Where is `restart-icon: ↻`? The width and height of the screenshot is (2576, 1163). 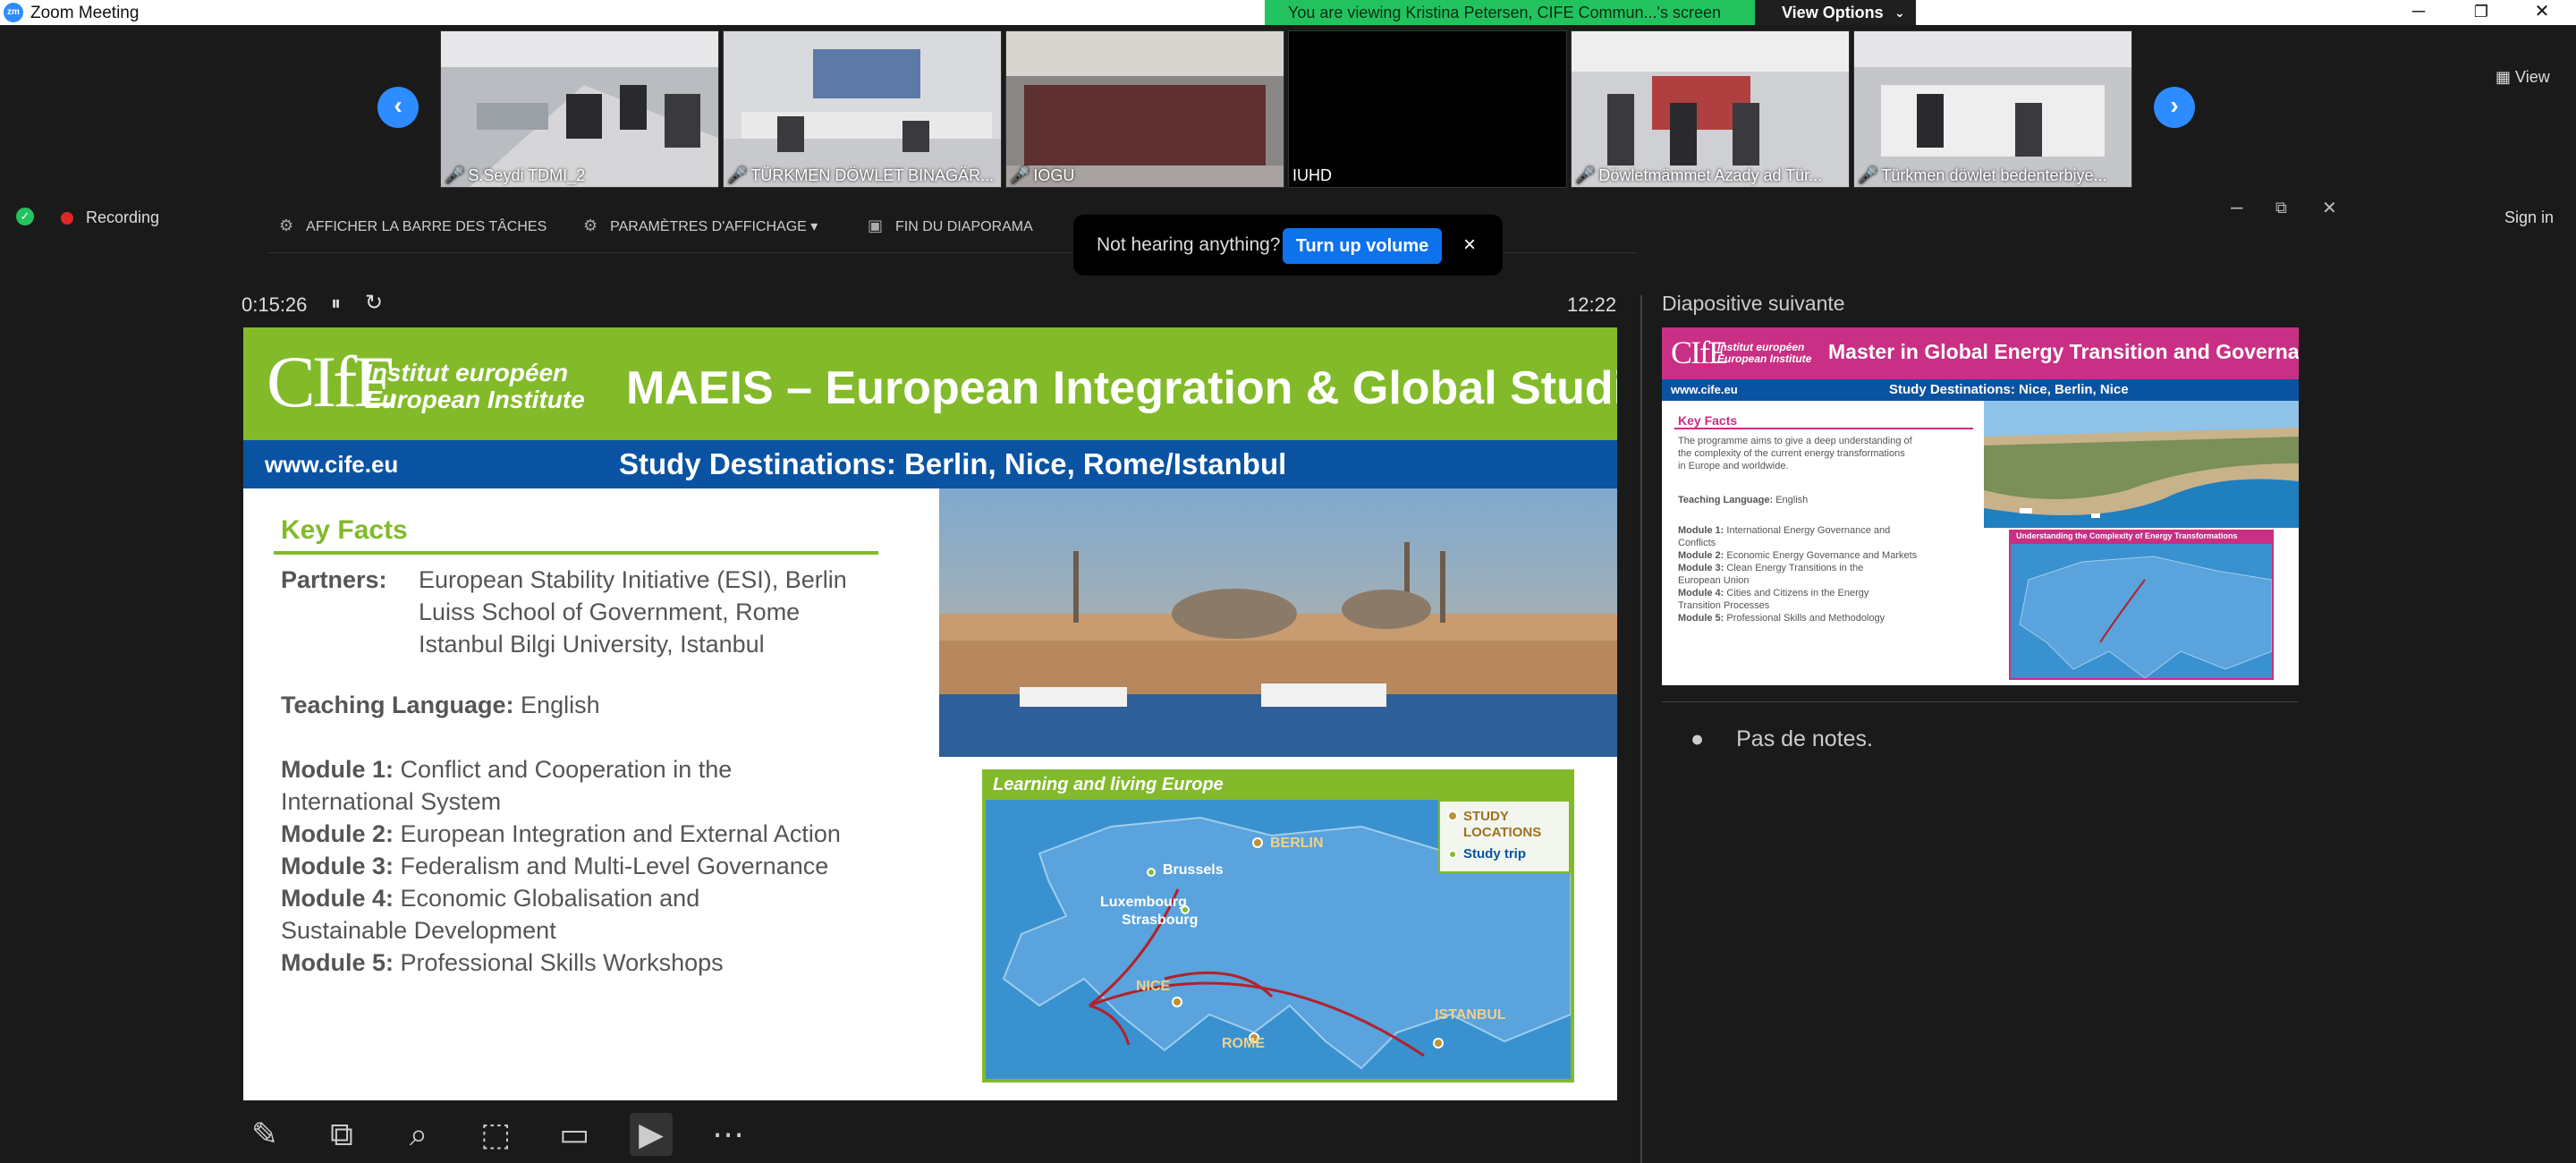
restart-icon: ↻ is located at coordinates (374, 303).